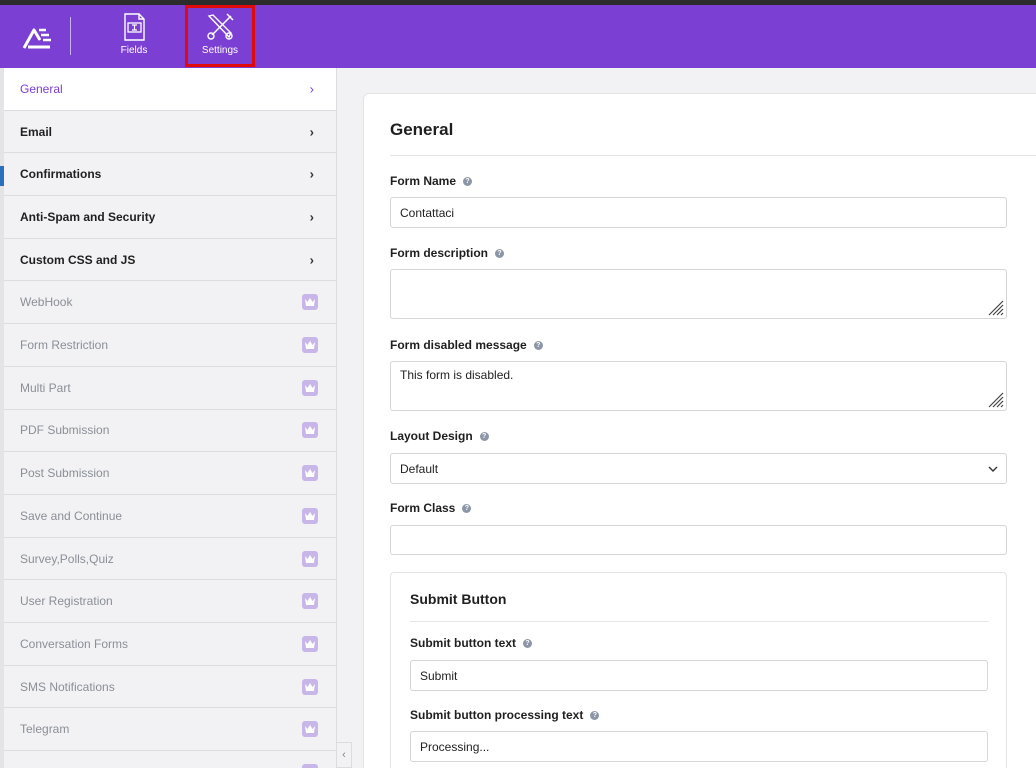  Describe the element at coordinates (170, 516) in the screenshot. I see `sidebar-item-save-and-continue: Save and Continue` at that location.